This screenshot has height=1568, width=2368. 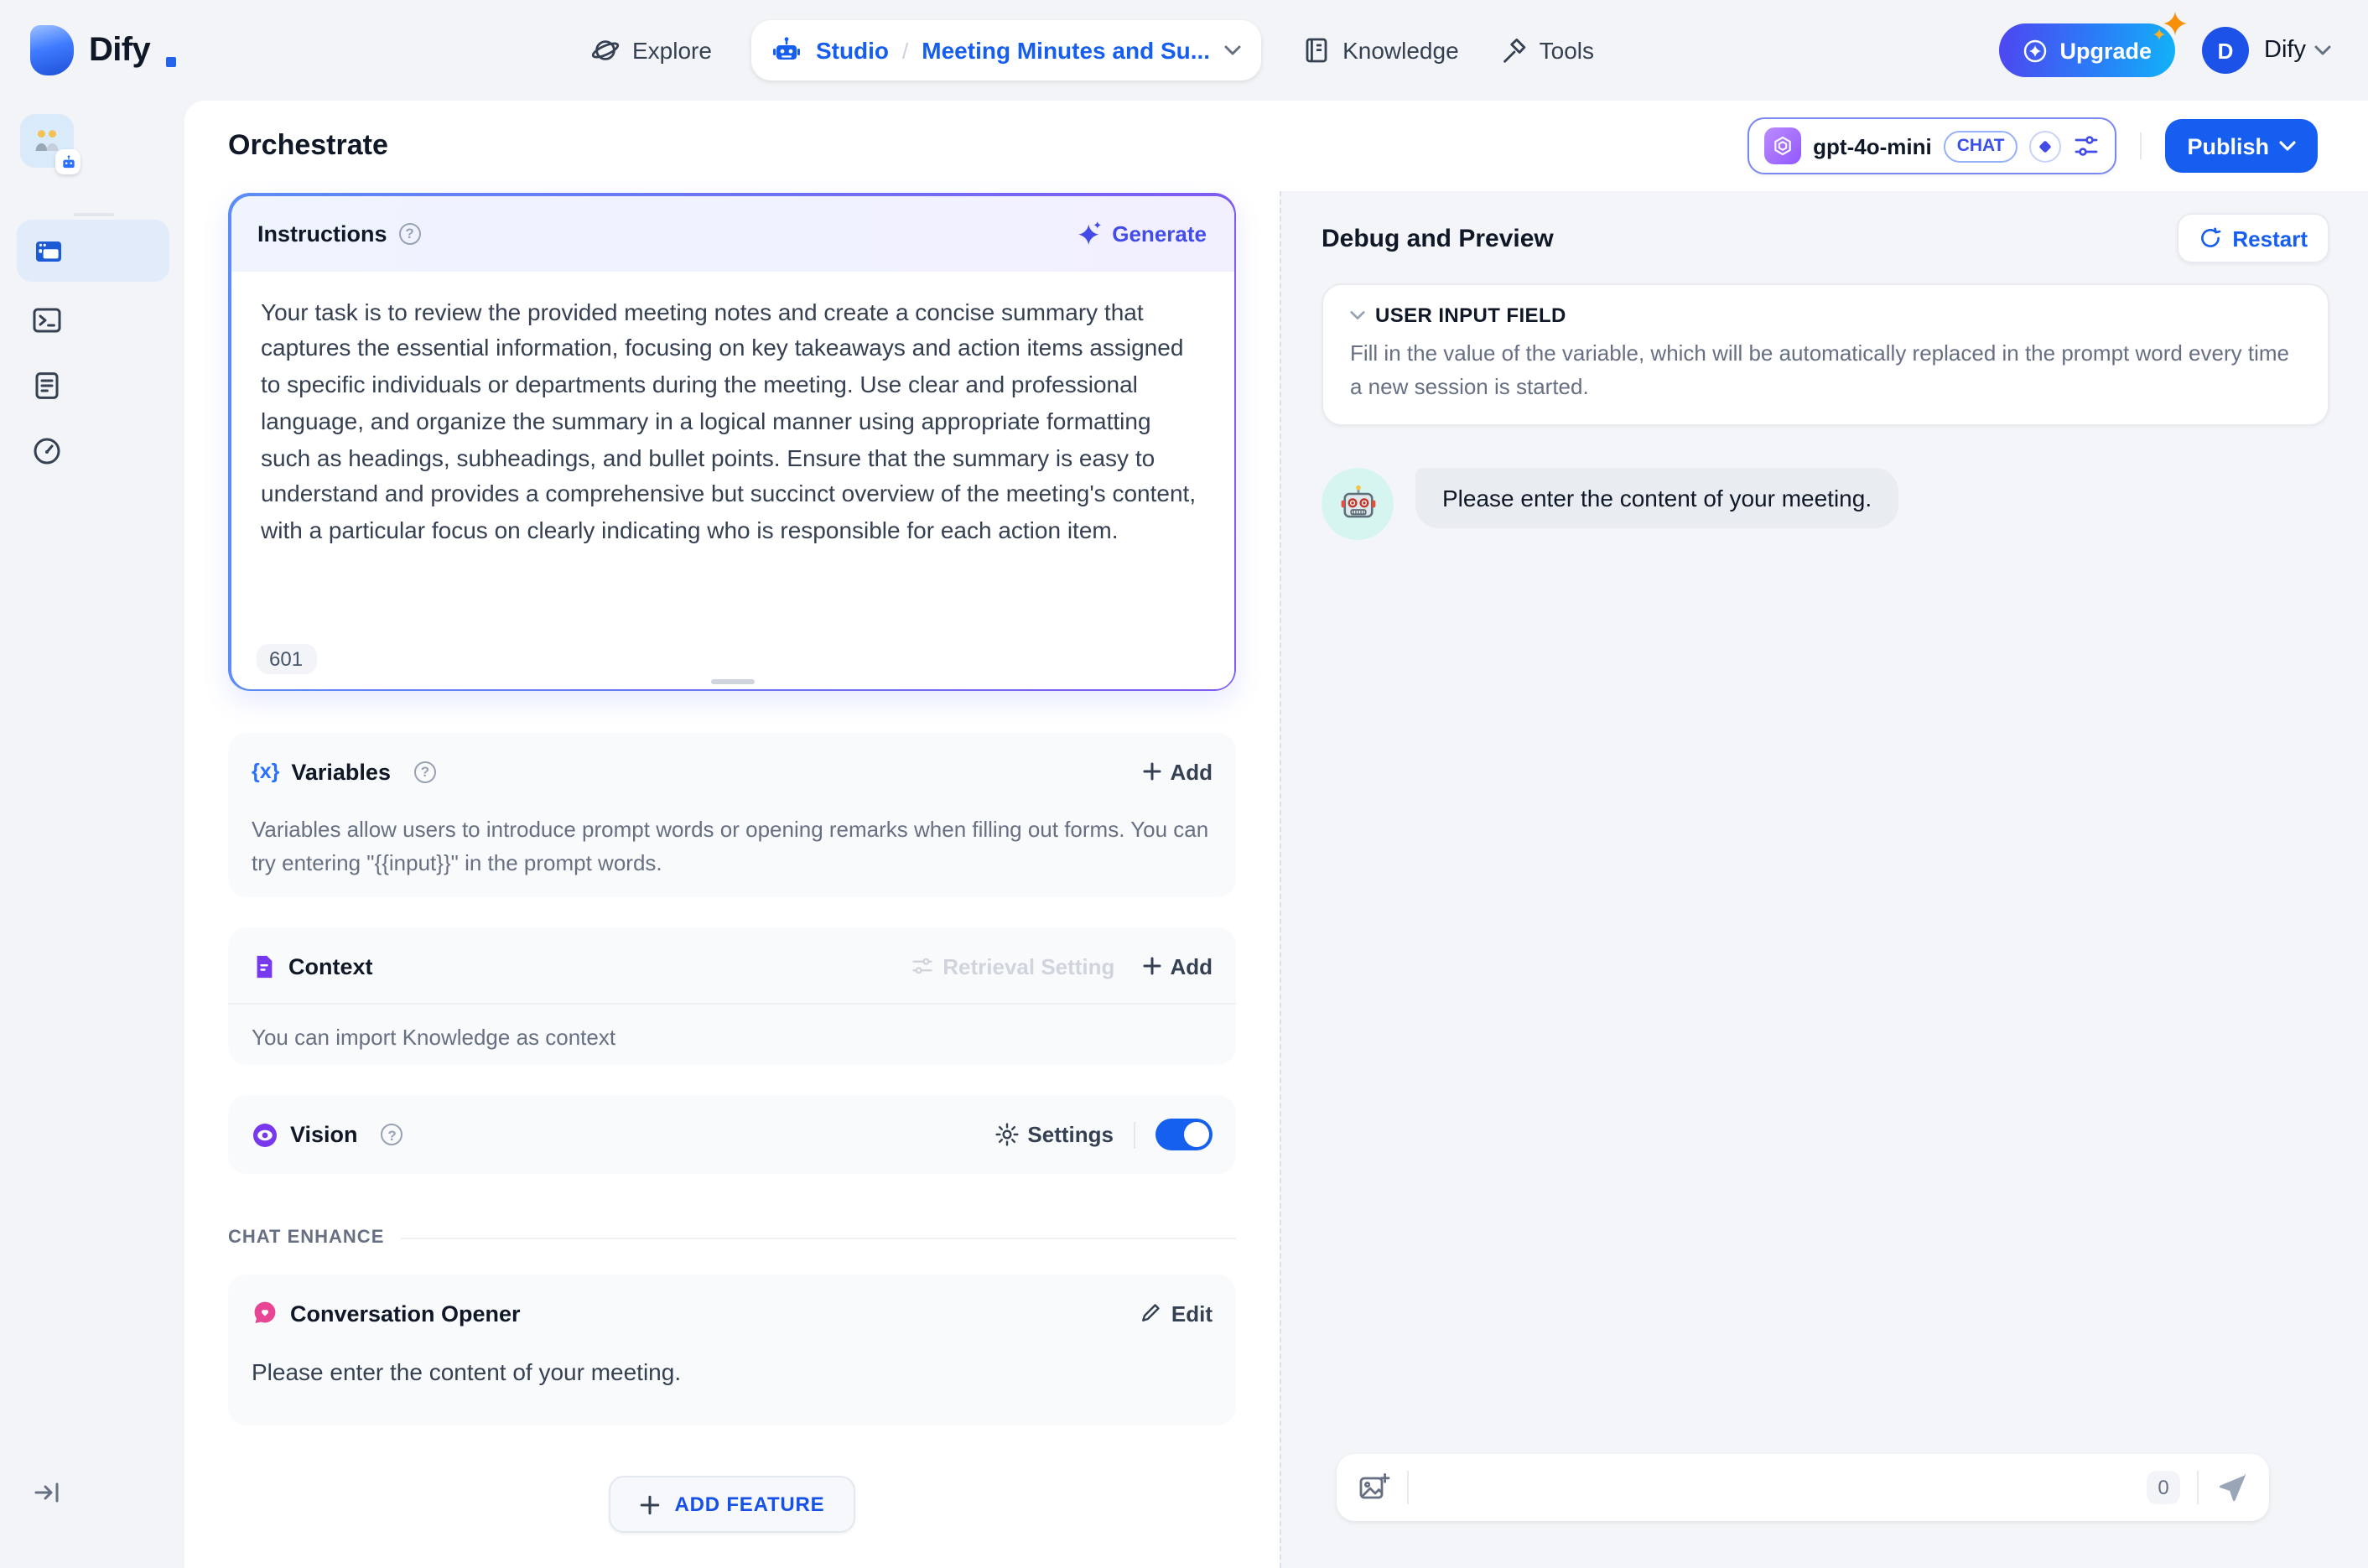 What do you see at coordinates (732, 680) in the screenshot?
I see `resize-handle` at bounding box center [732, 680].